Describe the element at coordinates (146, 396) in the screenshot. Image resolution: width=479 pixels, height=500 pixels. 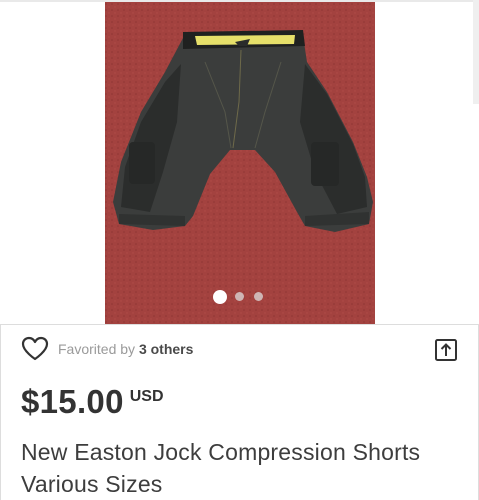
I see `currency-code: USD` at that location.